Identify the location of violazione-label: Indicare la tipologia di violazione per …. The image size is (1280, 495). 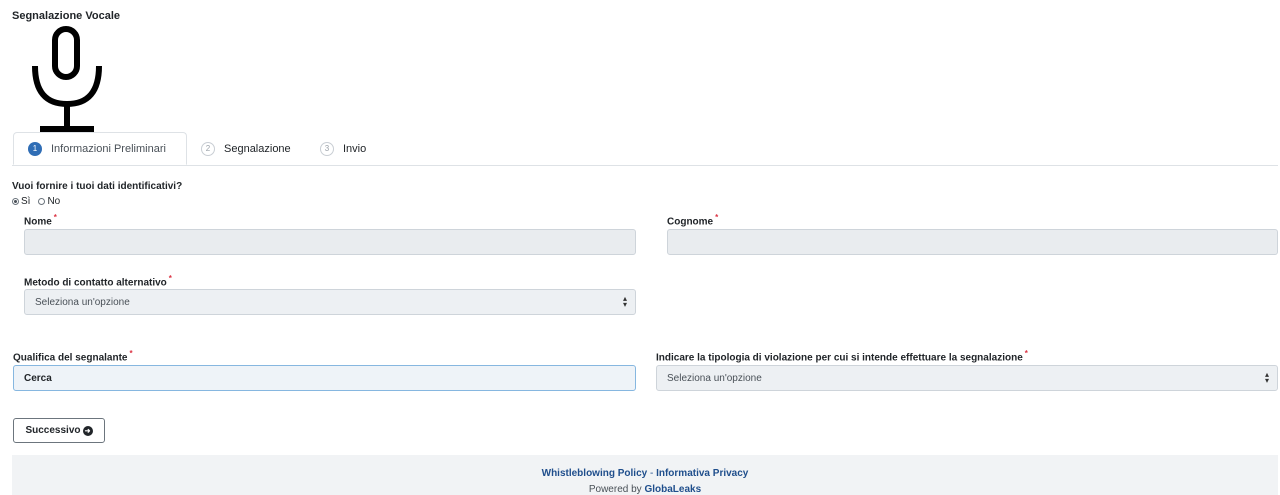
(842, 356).